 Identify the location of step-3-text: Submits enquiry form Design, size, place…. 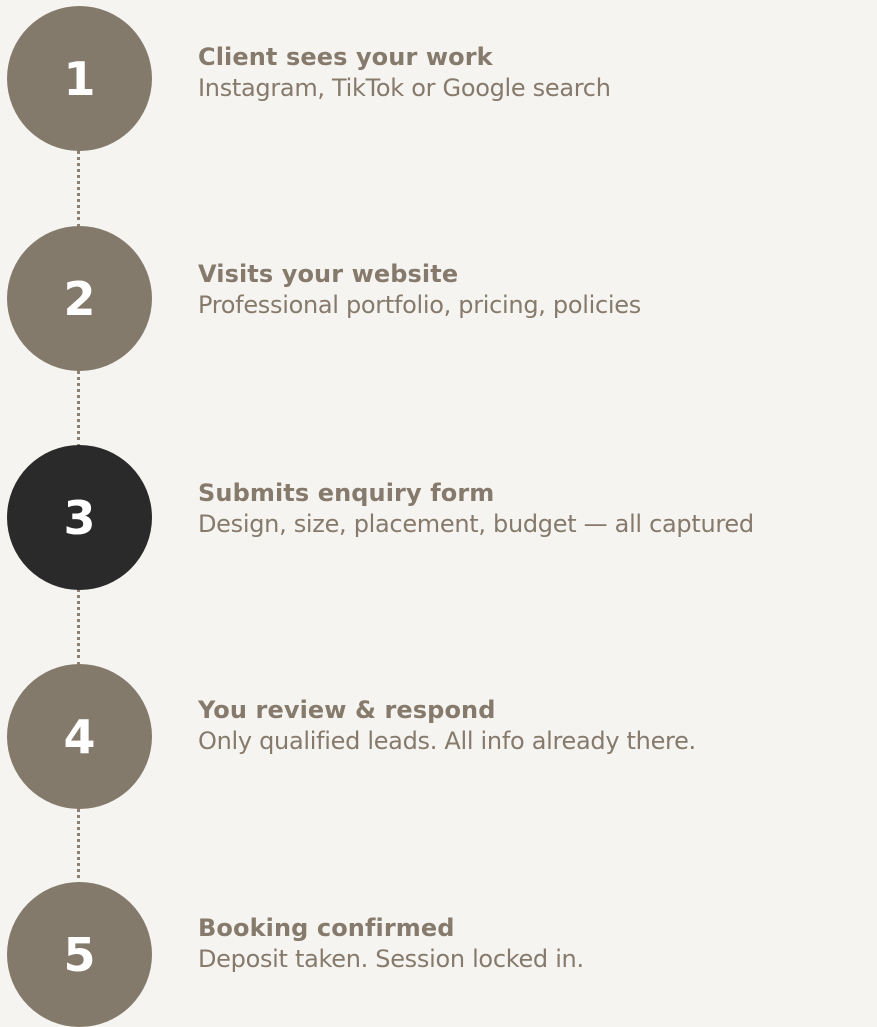
(537, 509).